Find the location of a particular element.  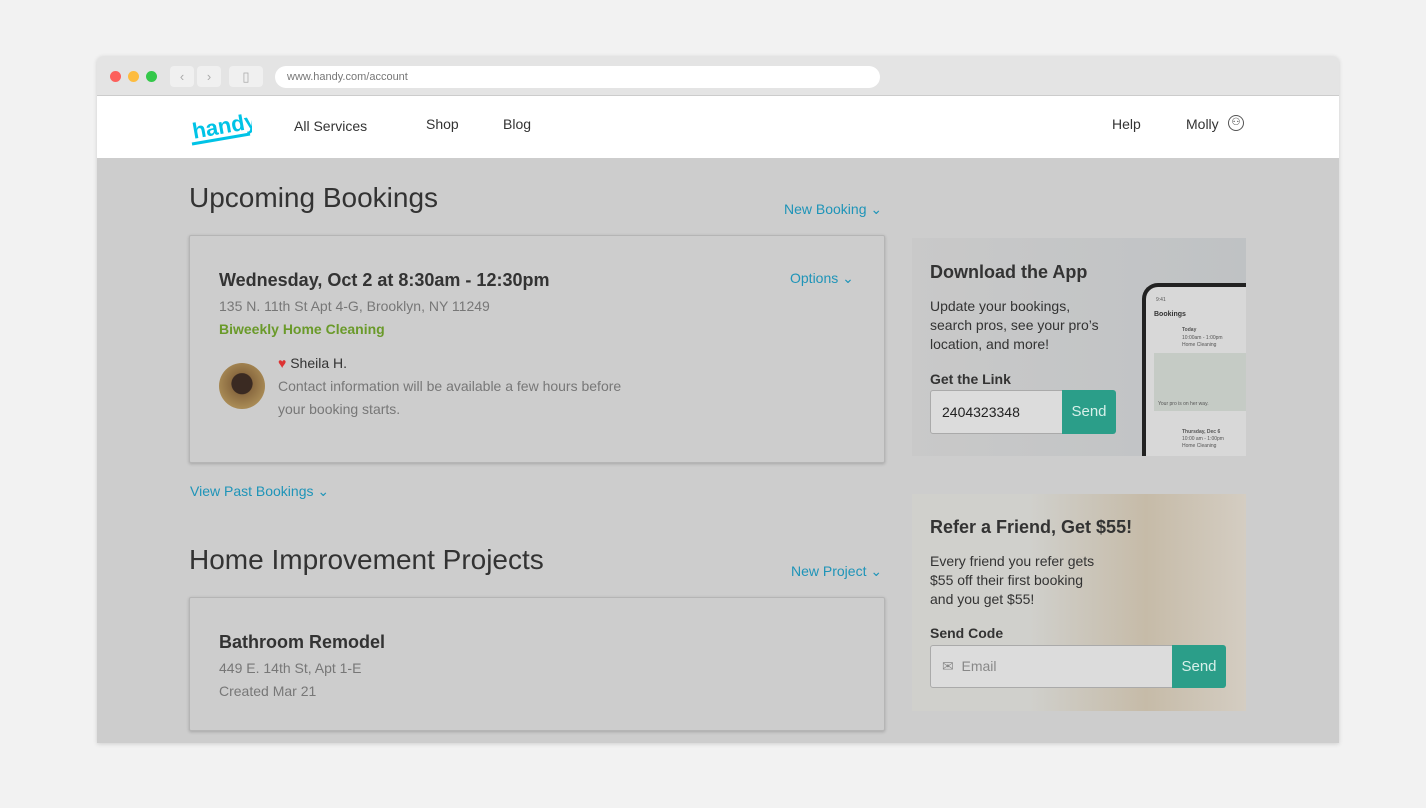

maximize-window-button is located at coordinates (151, 76).